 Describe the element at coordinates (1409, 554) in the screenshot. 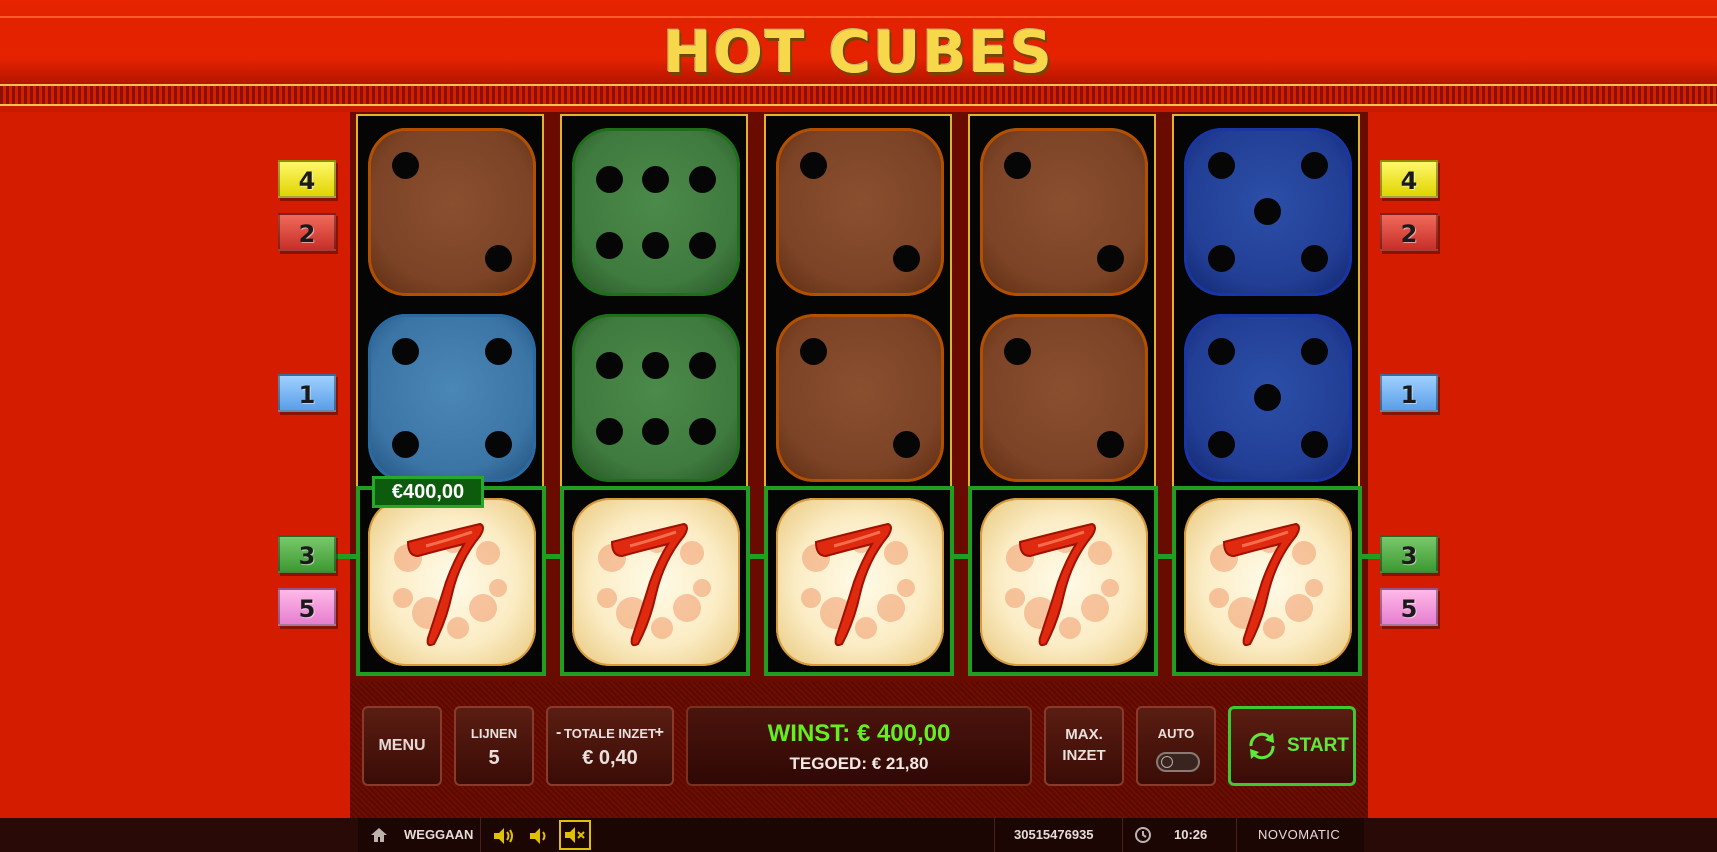

I see `line-marker-right: 3` at that location.